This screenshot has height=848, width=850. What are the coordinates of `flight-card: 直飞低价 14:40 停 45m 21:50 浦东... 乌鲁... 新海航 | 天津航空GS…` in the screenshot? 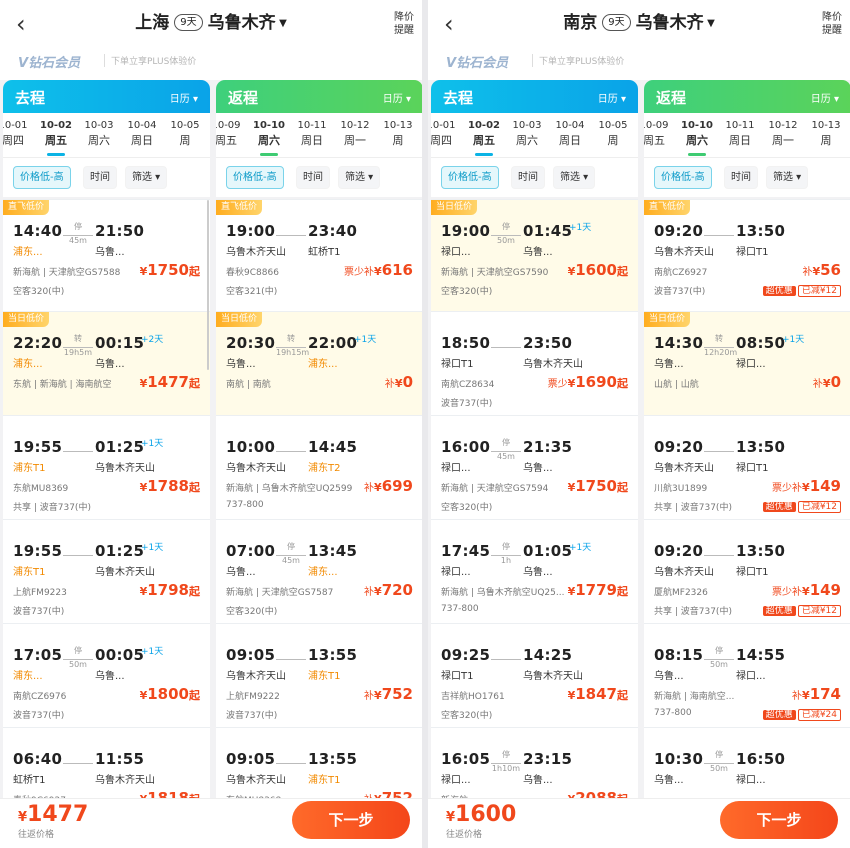 It's located at (106, 255).